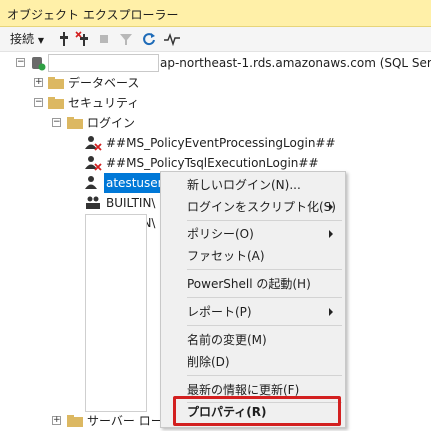 This screenshot has width=431, height=431. Describe the element at coordinates (39, 64) in the screenshot. I see `server-icon` at that location.